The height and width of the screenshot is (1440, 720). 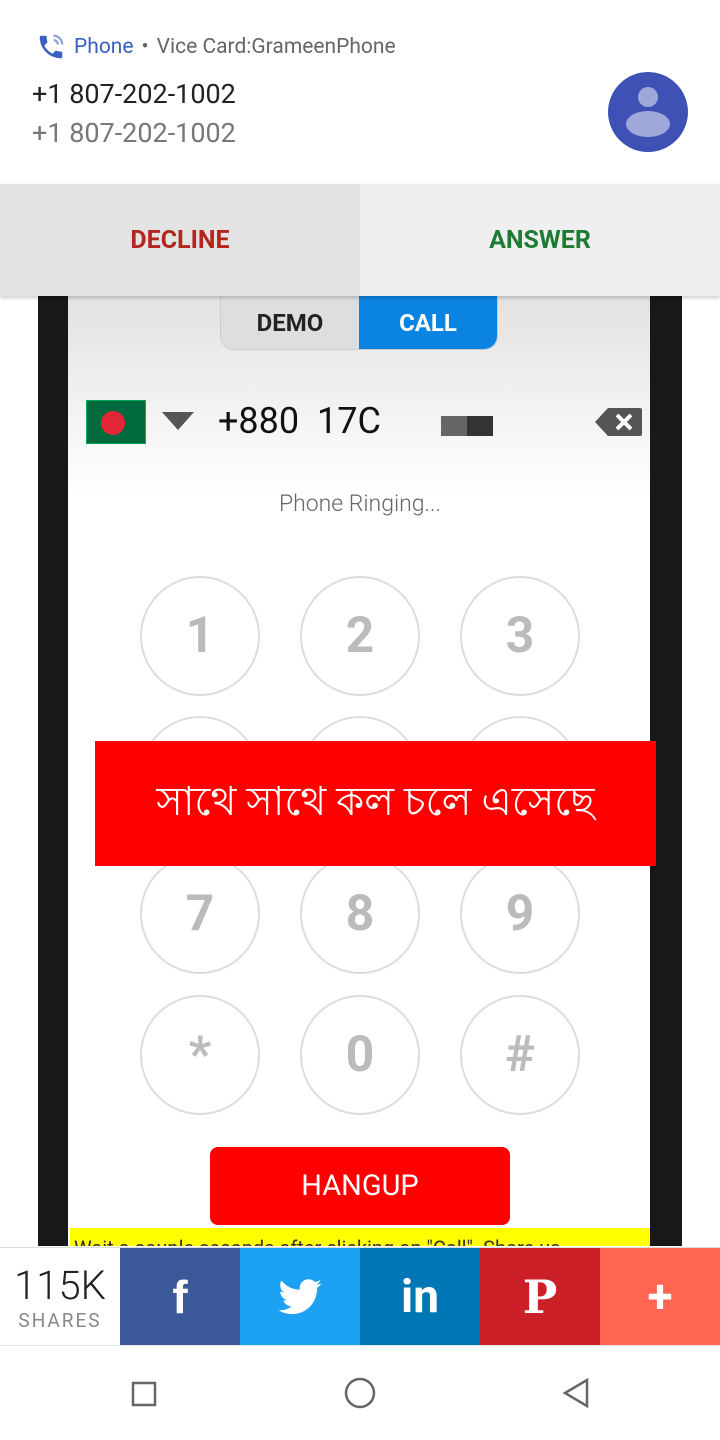 I want to click on twitter-share-button, so click(x=300, y=1296).